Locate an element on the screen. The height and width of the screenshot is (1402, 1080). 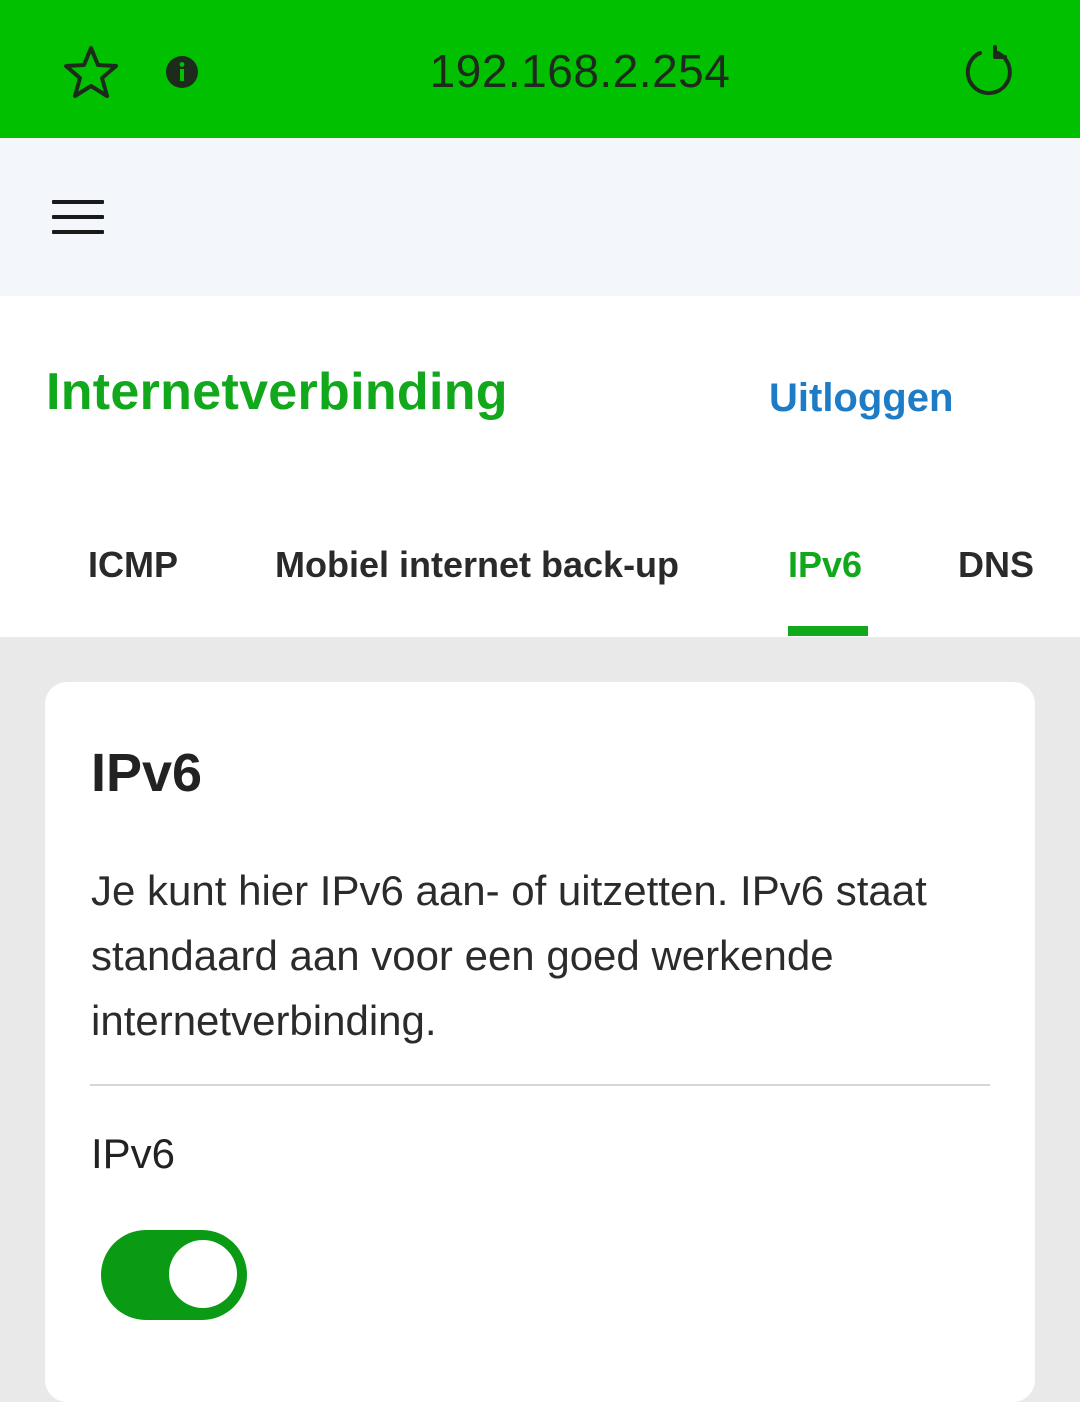
reload-icon is located at coordinates (989, 71).